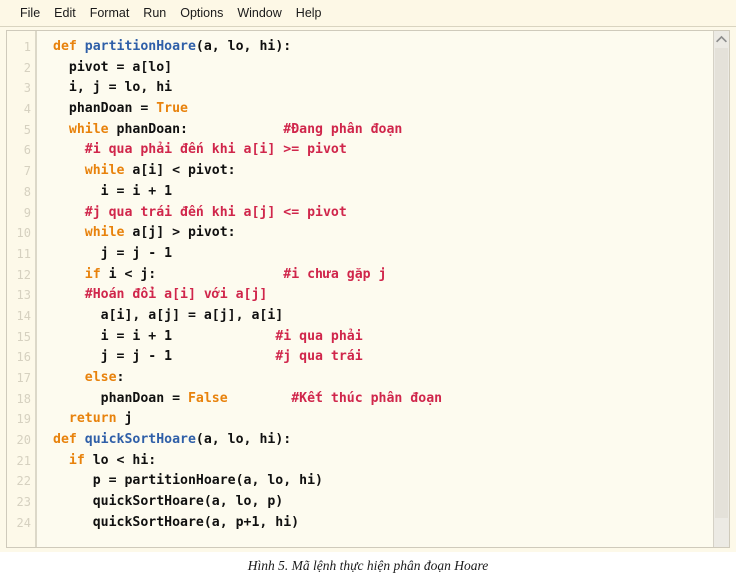  I want to click on code-line: while a[j] > pivot:, so click(391, 233).